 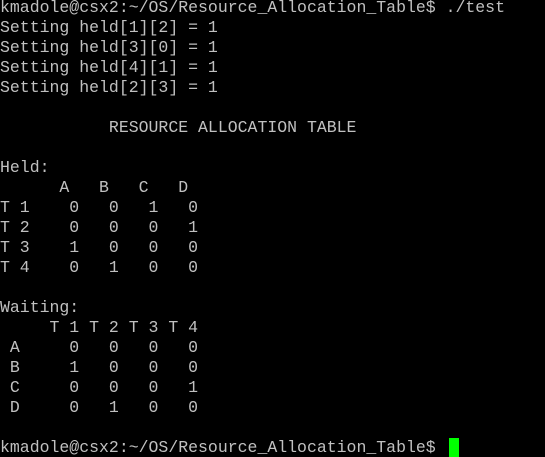 What do you see at coordinates (25, 167) in the screenshot?
I see `held-label: Held:` at bounding box center [25, 167].